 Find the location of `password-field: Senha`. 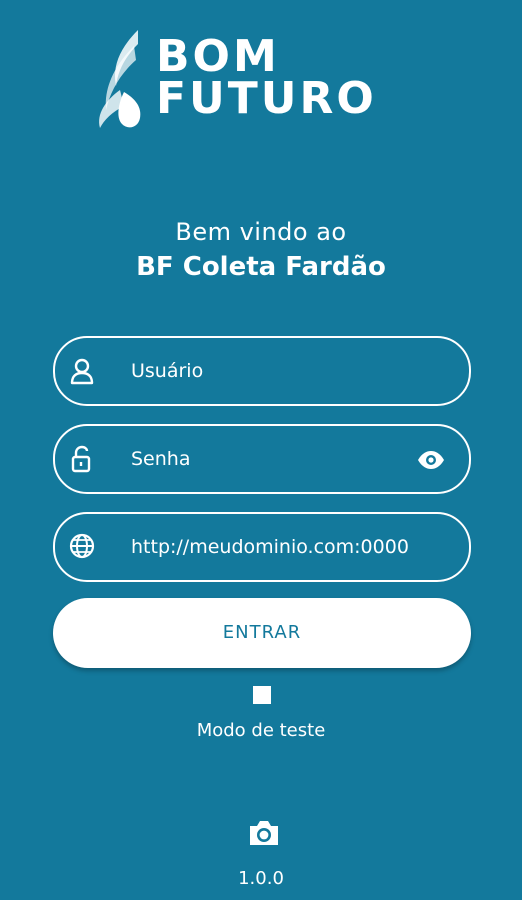

password-field: Senha is located at coordinates (262, 459).